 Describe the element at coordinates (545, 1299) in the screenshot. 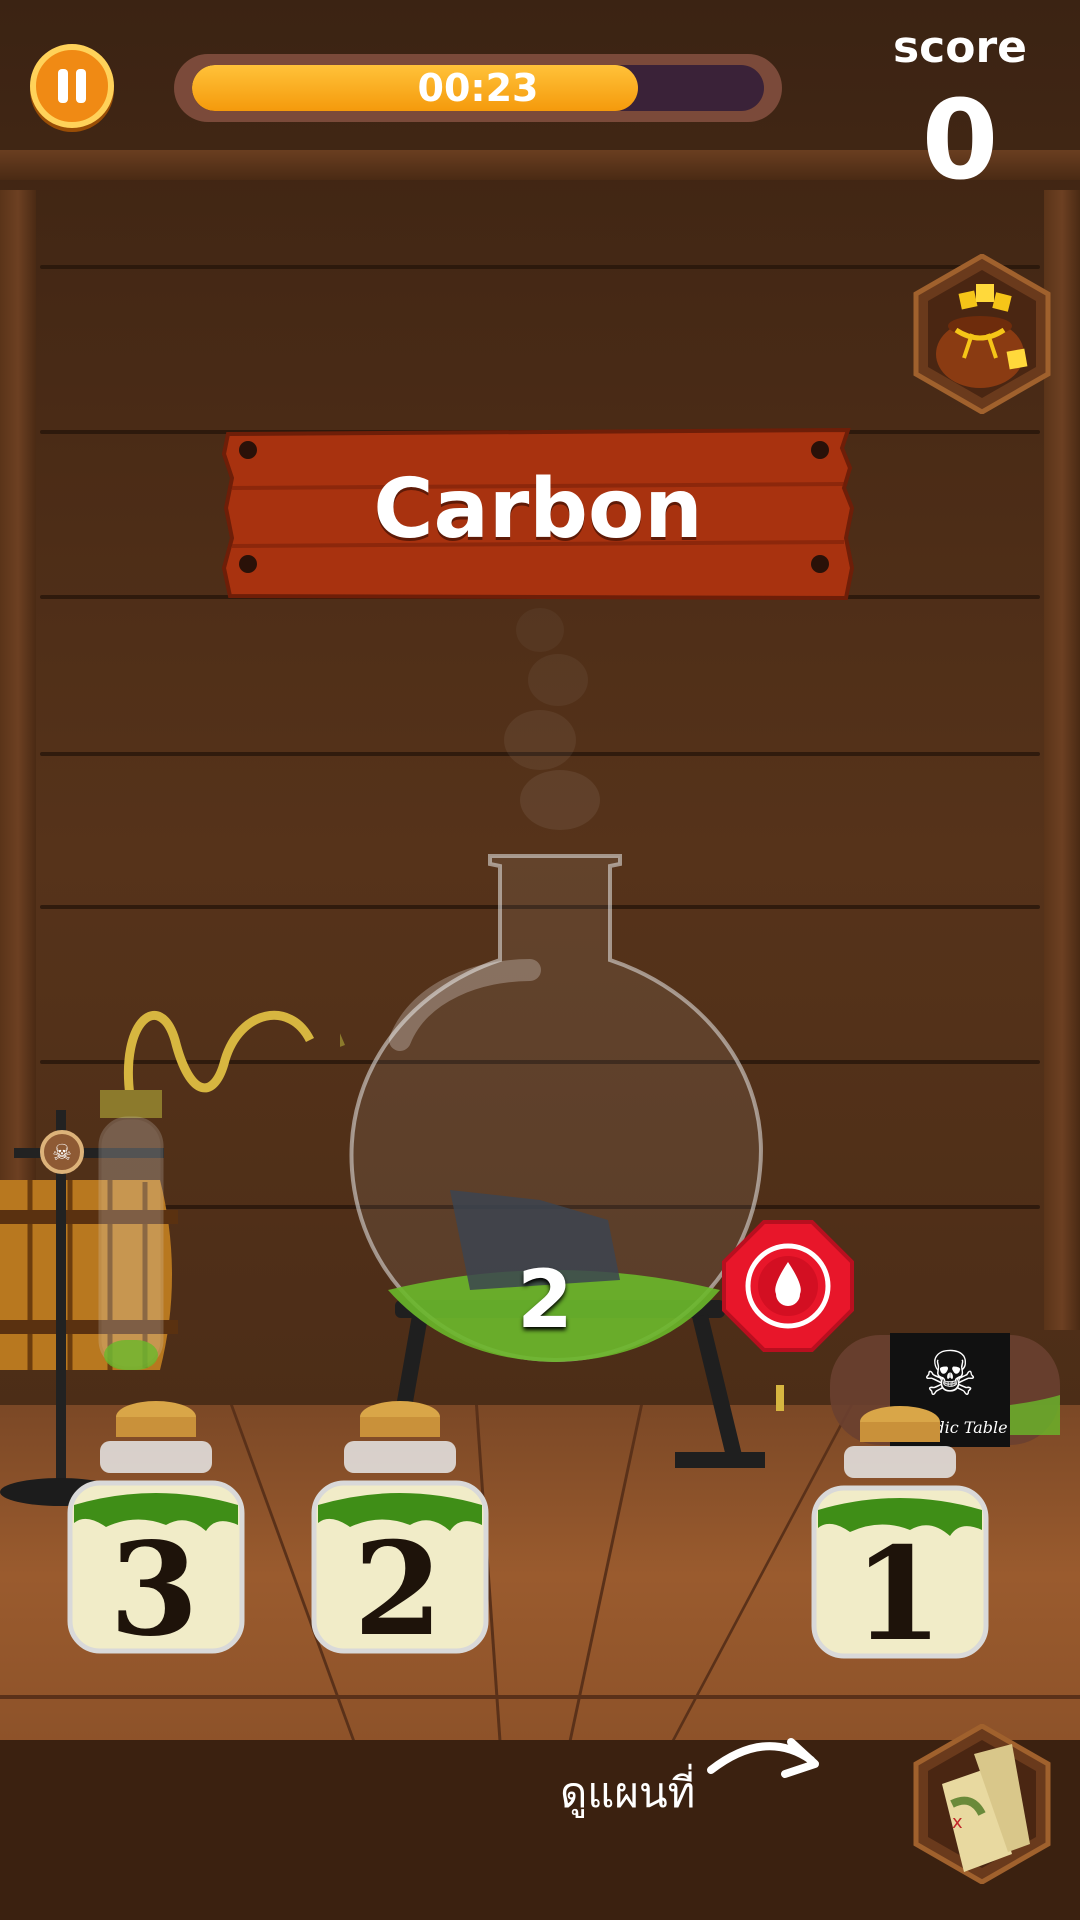

I see `flask-count: 2` at that location.